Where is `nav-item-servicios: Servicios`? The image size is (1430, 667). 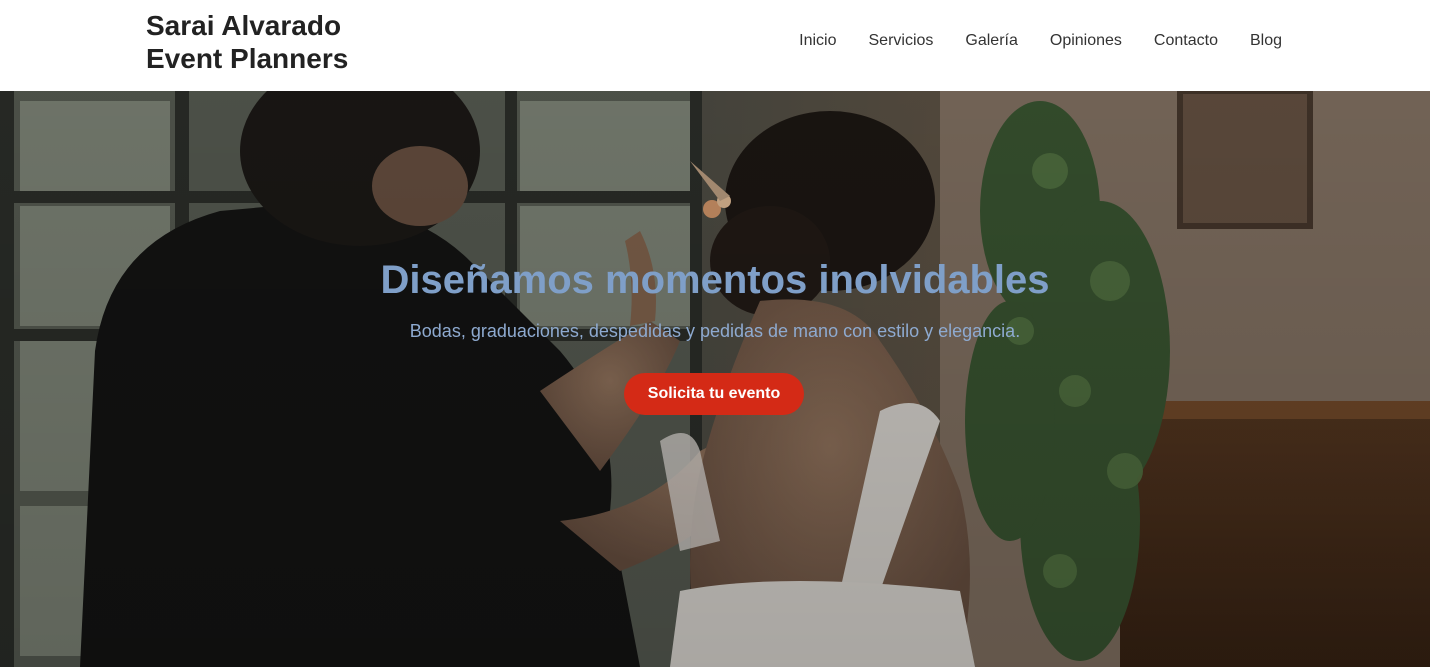 nav-item-servicios: Servicios is located at coordinates (901, 41).